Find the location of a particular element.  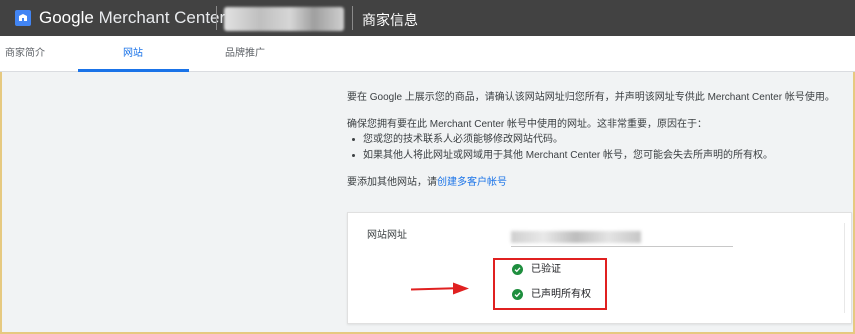

status-claimed-label: 已声明所有权 is located at coordinates (561, 294).